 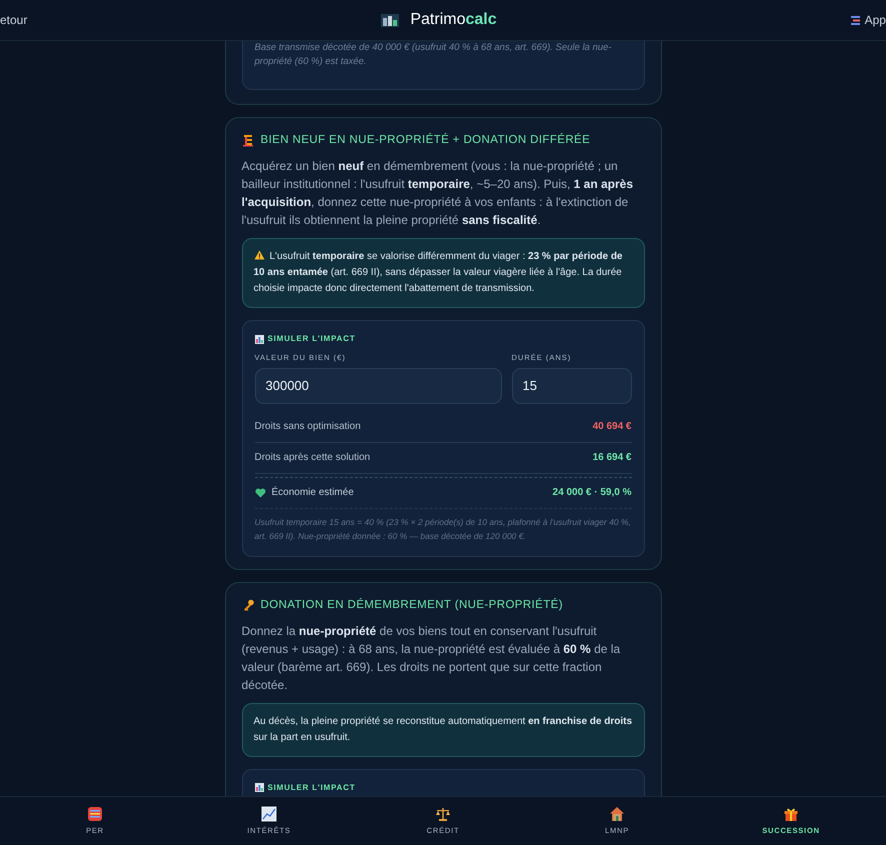 I want to click on buildings-icon, so click(x=390, y=20).